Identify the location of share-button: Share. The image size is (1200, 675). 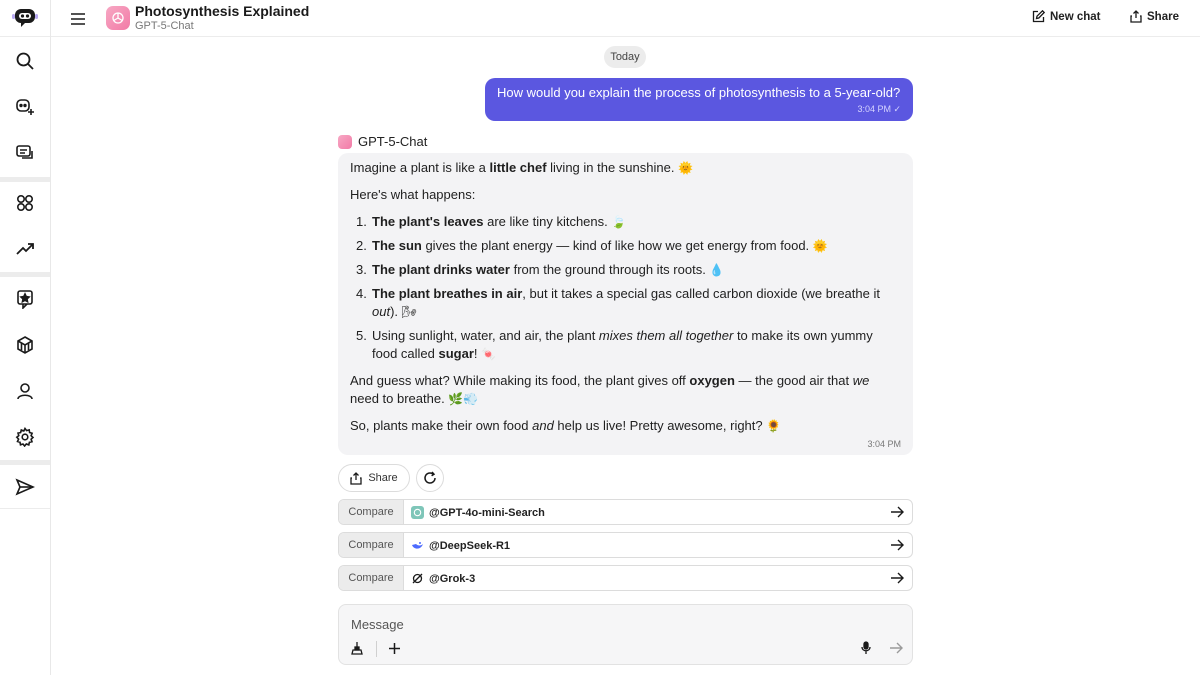
(1154, 16).